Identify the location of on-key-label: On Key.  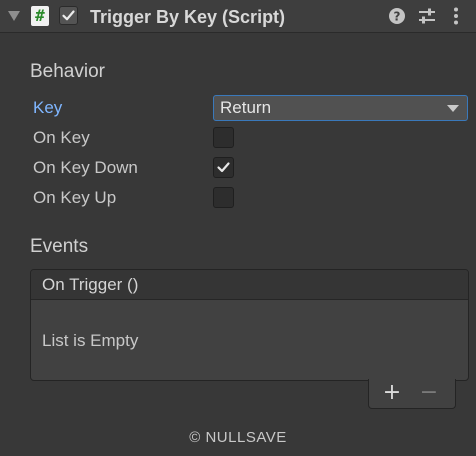
(61, 137).